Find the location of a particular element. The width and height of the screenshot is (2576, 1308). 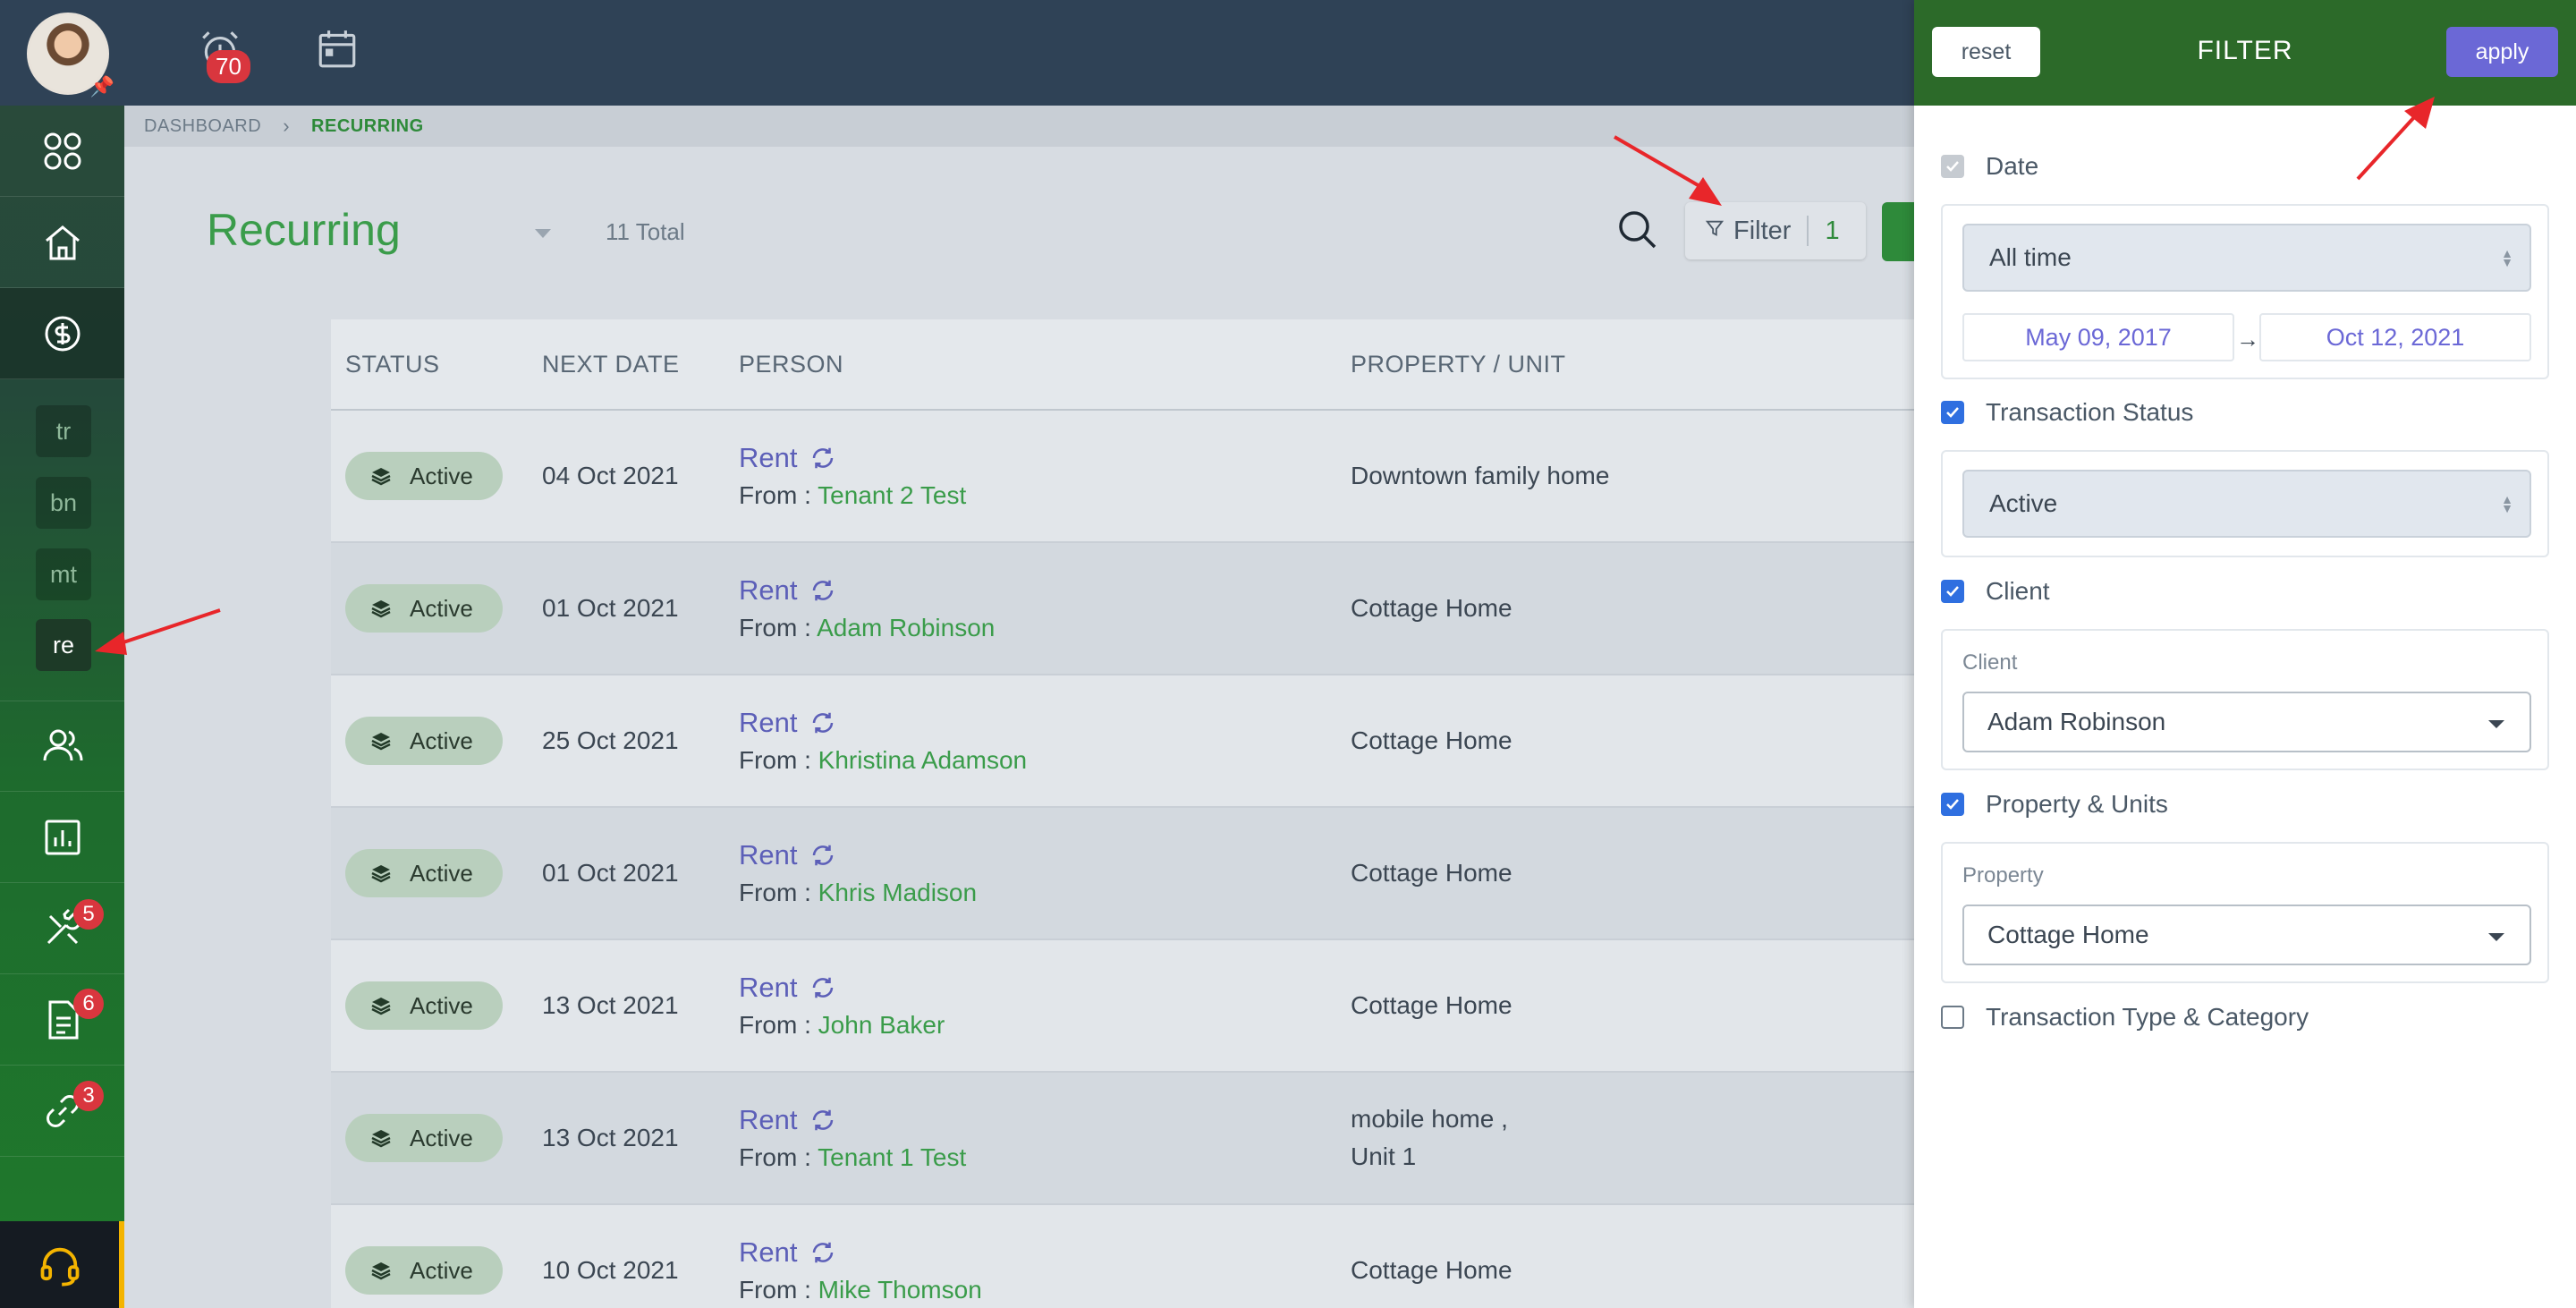

filter-button: Filter 1 is located at coordinates (1775, 230).